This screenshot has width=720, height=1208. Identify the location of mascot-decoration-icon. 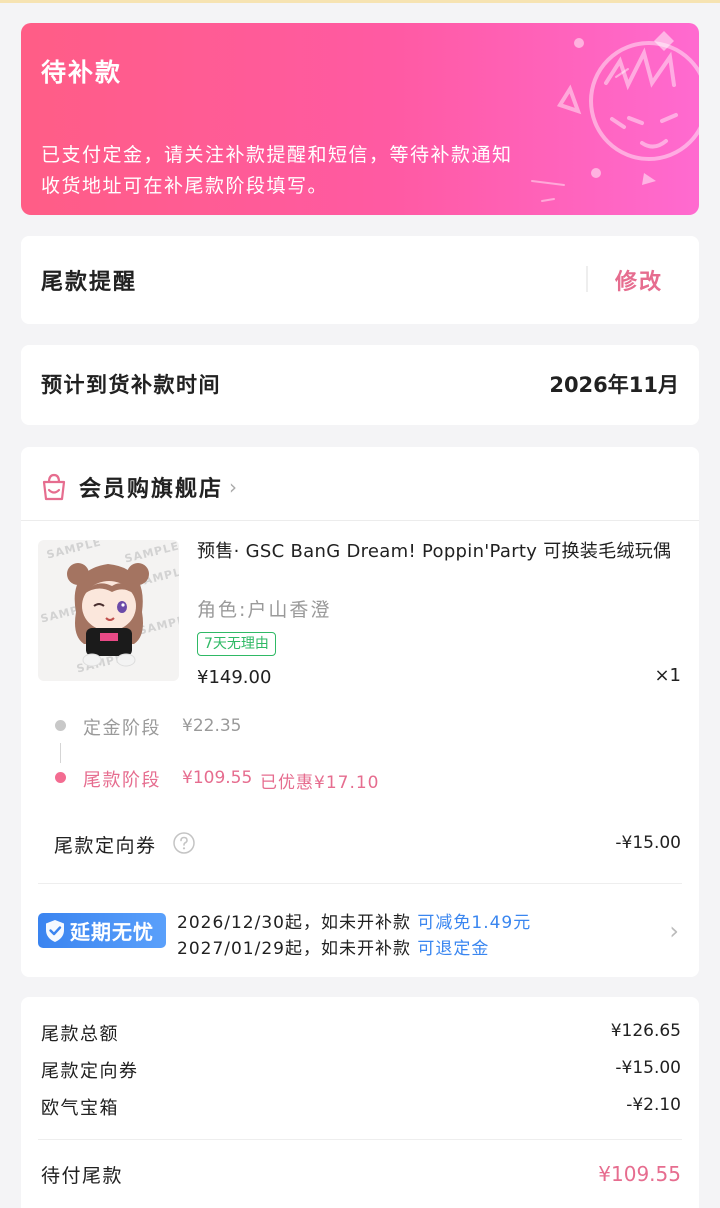
(615, 116).